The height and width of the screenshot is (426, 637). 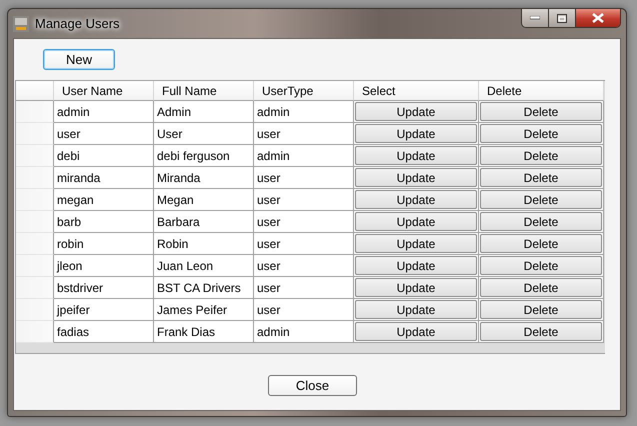 What do you see at coordinates (104, 266) in the screenshot?
I see `table-cell: jleon` at bounding box center [104, 266].